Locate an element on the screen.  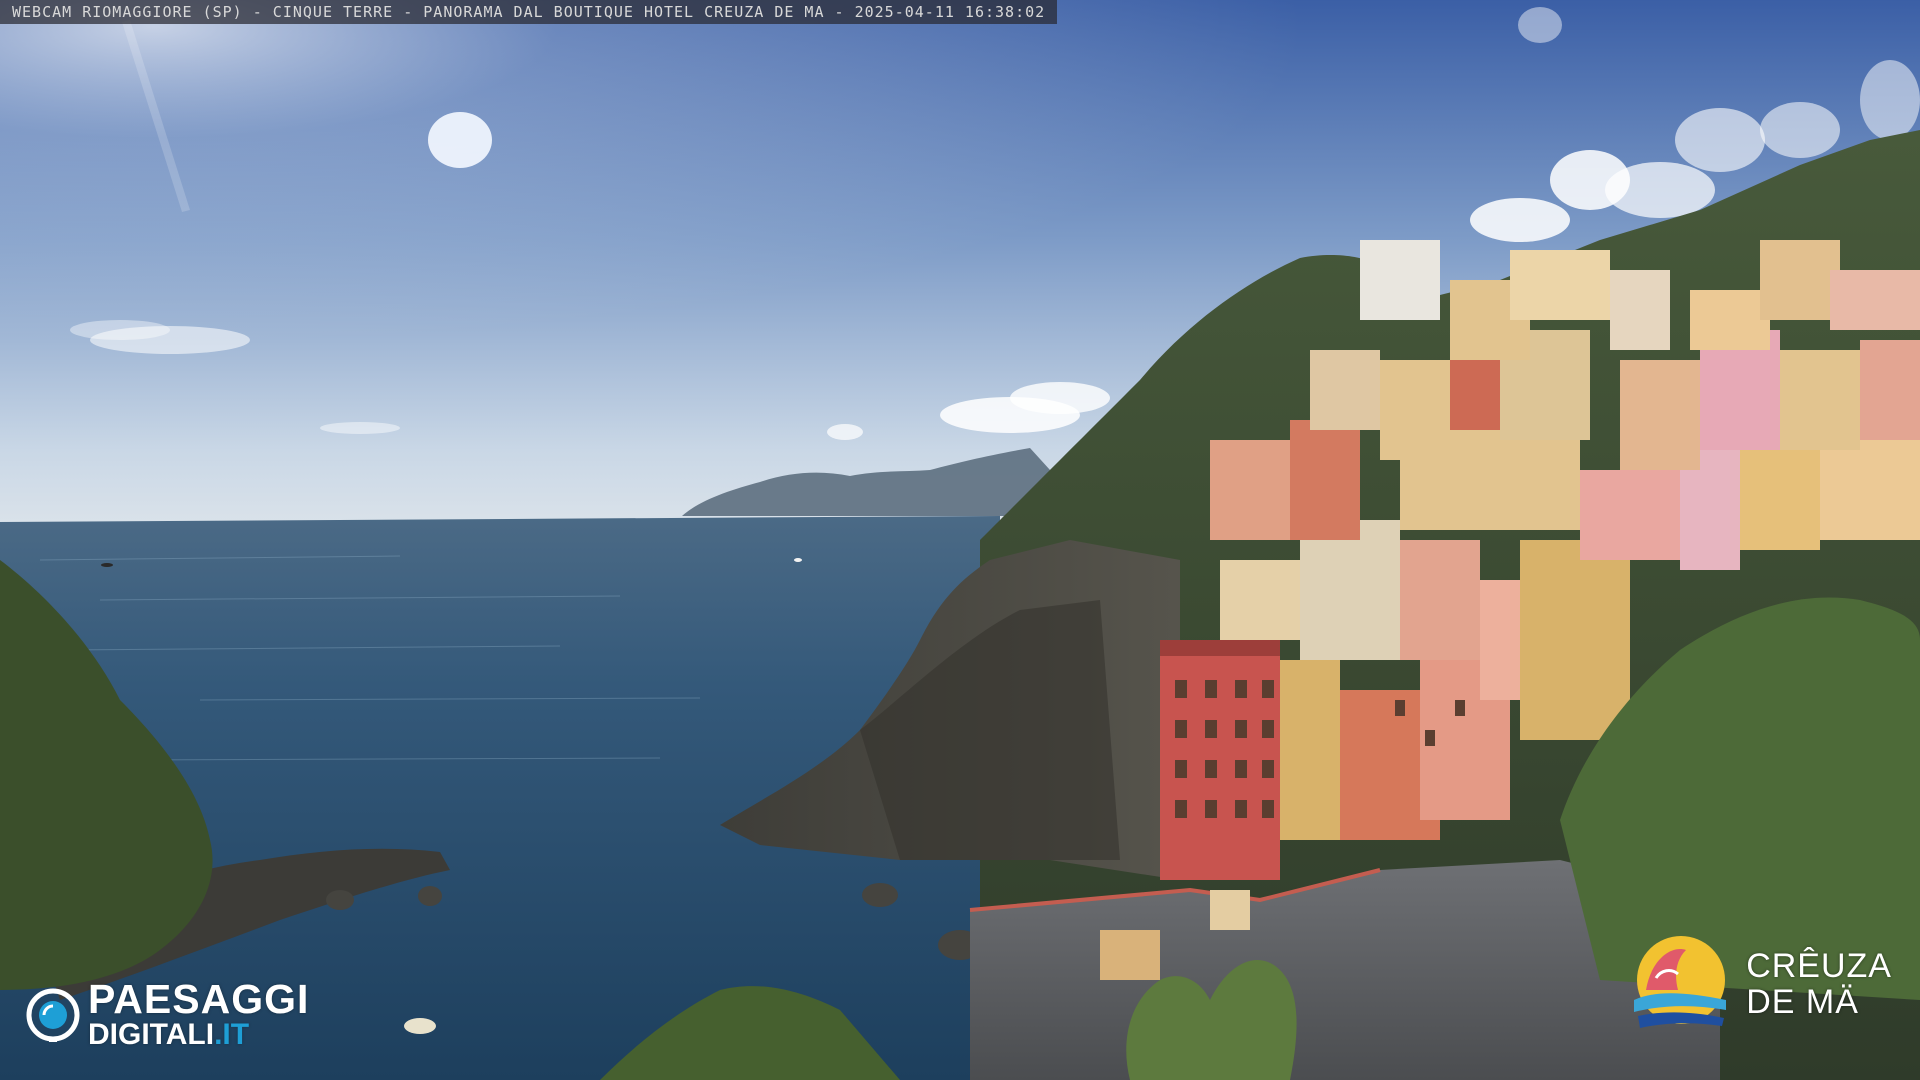
eye-camera-icon is located at coordinates (53, 1015).